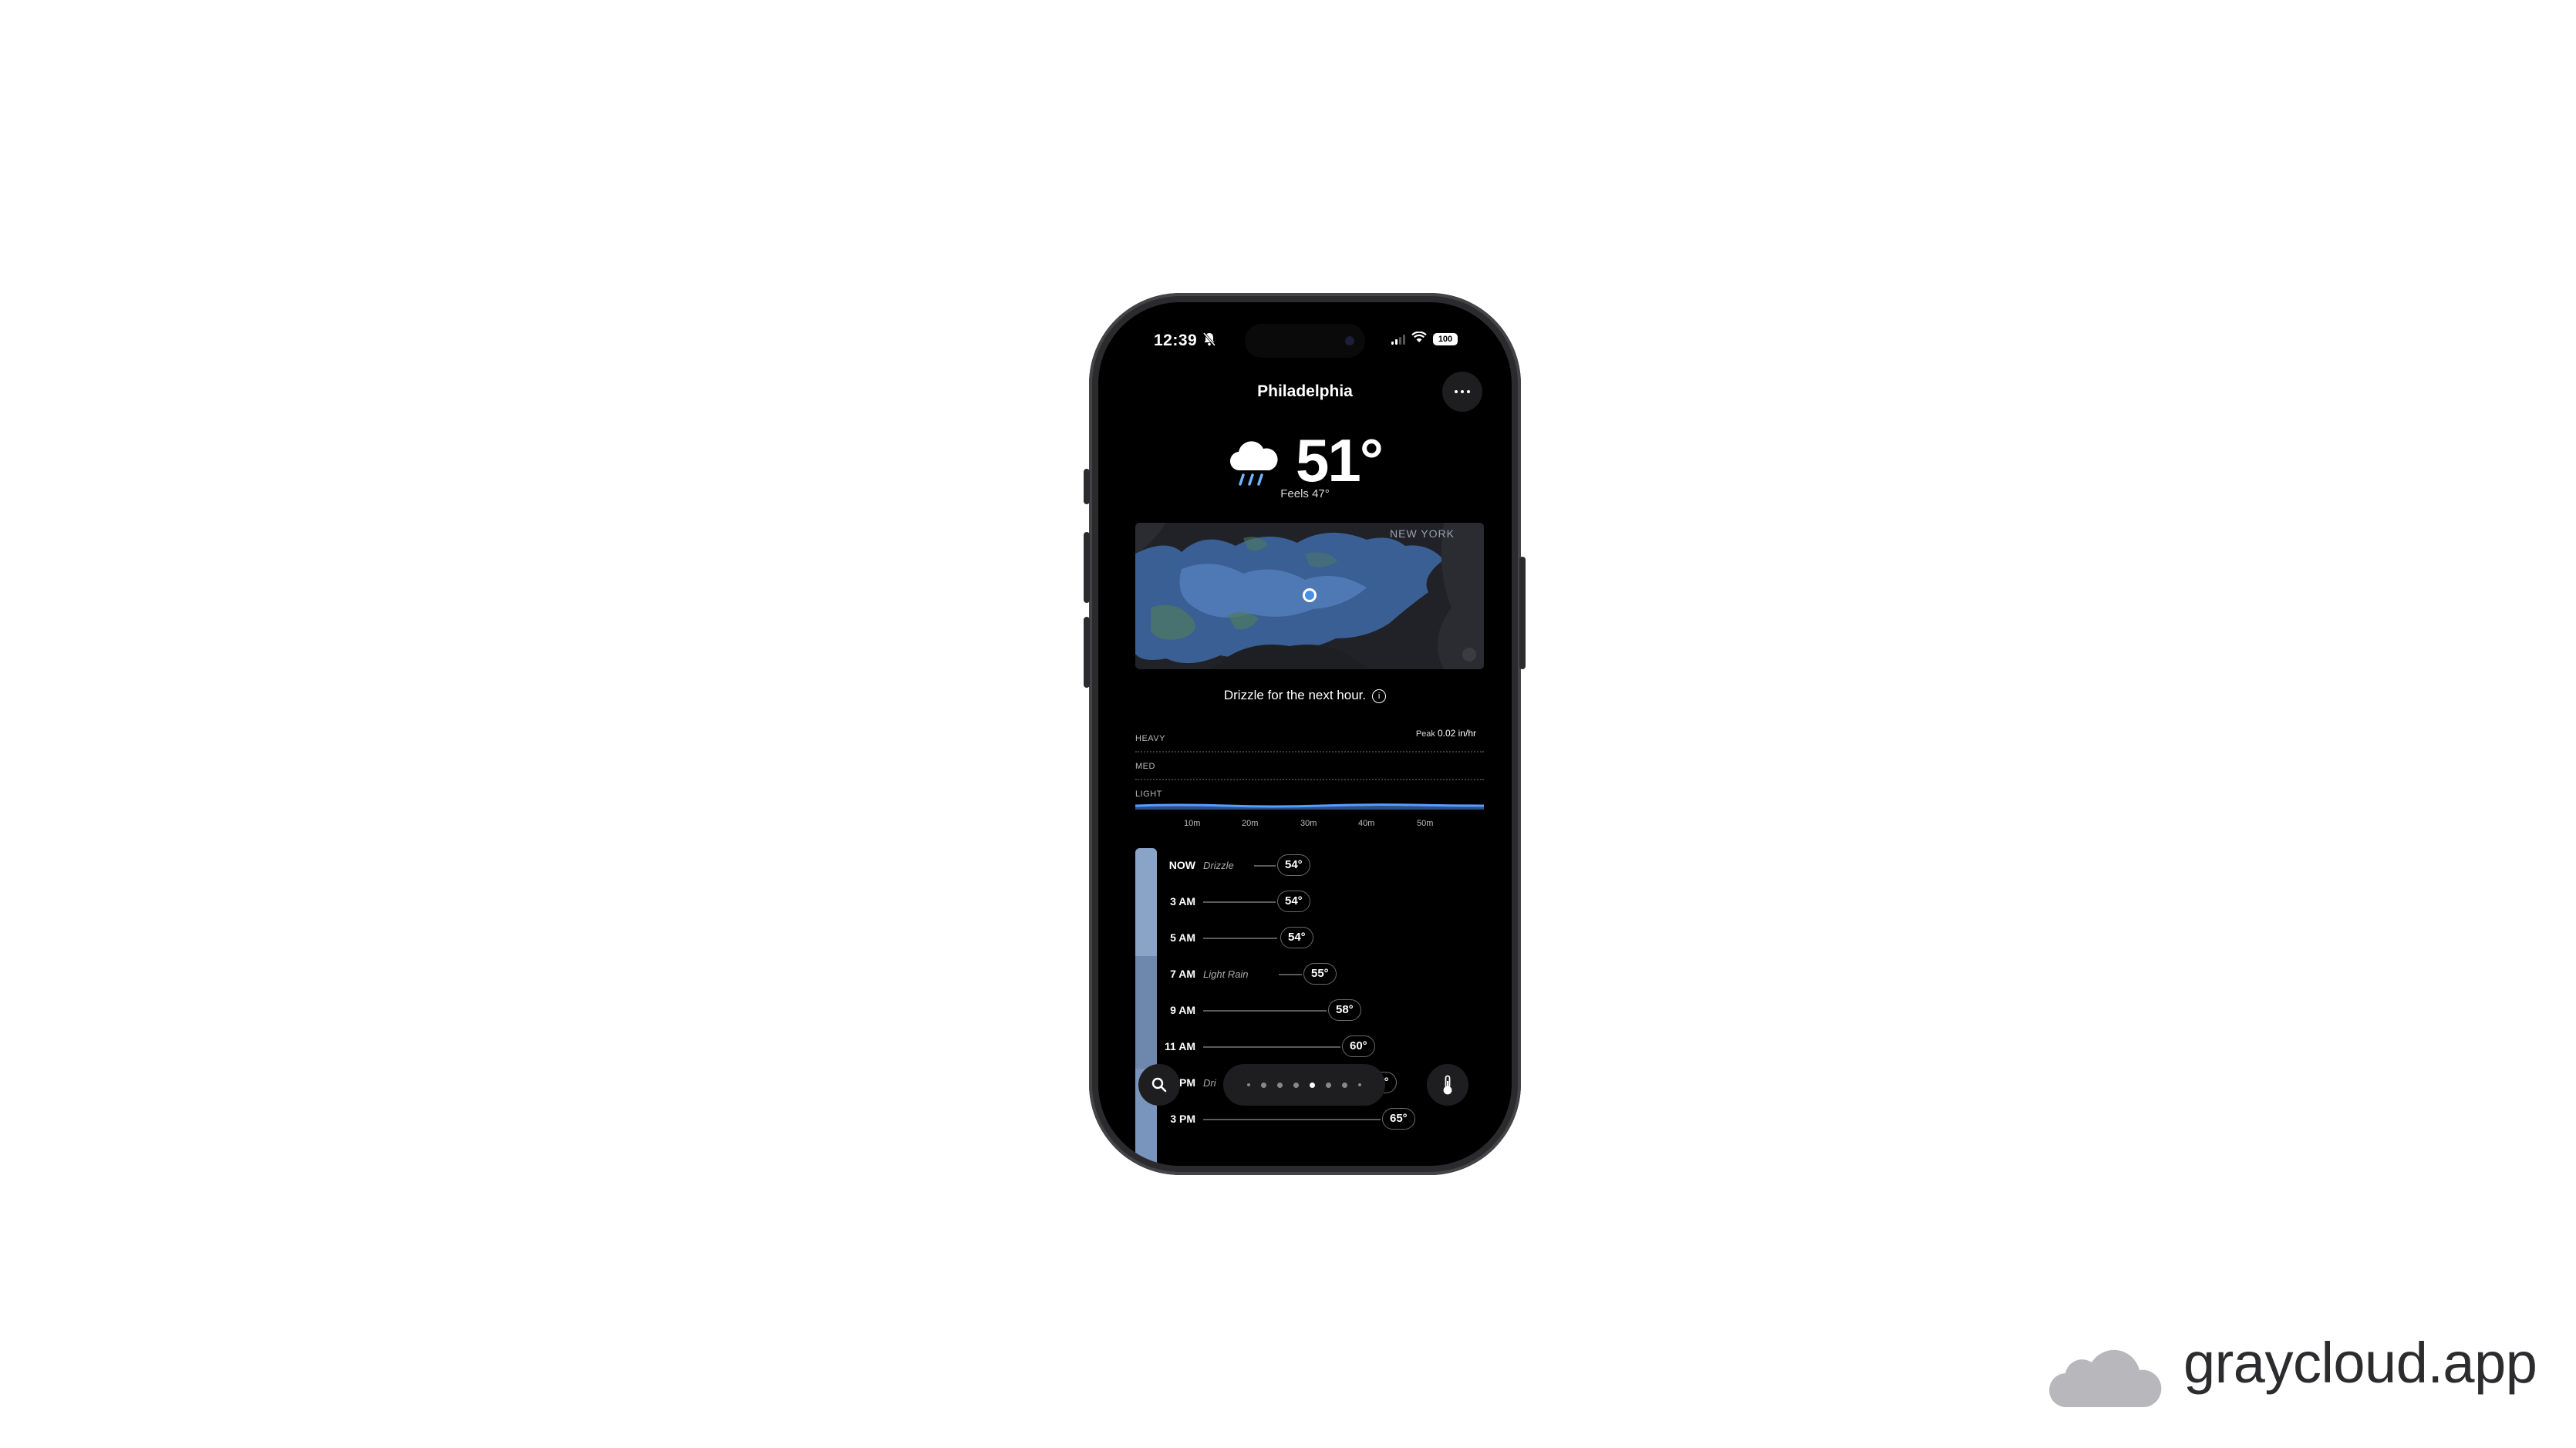  I want to click on hour-row: 11 AM 60°, so click(1327, 1047).